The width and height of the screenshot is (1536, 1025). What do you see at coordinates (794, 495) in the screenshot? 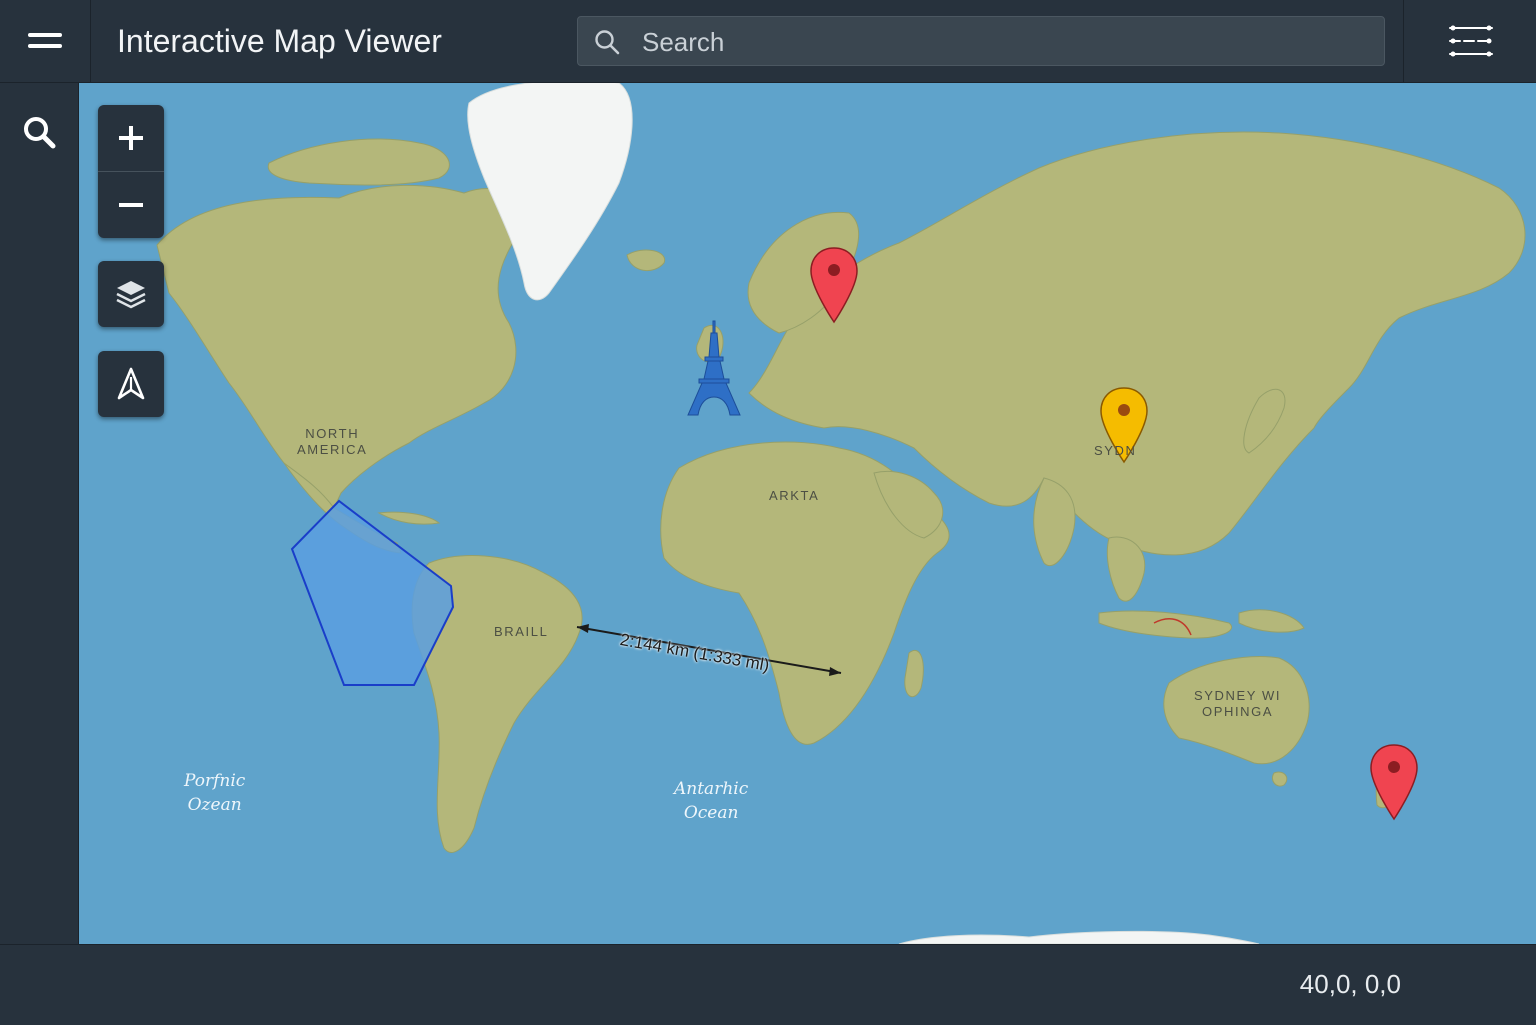
I see `continent-label-africa: ARKTA` at bounding box center [794, 495].